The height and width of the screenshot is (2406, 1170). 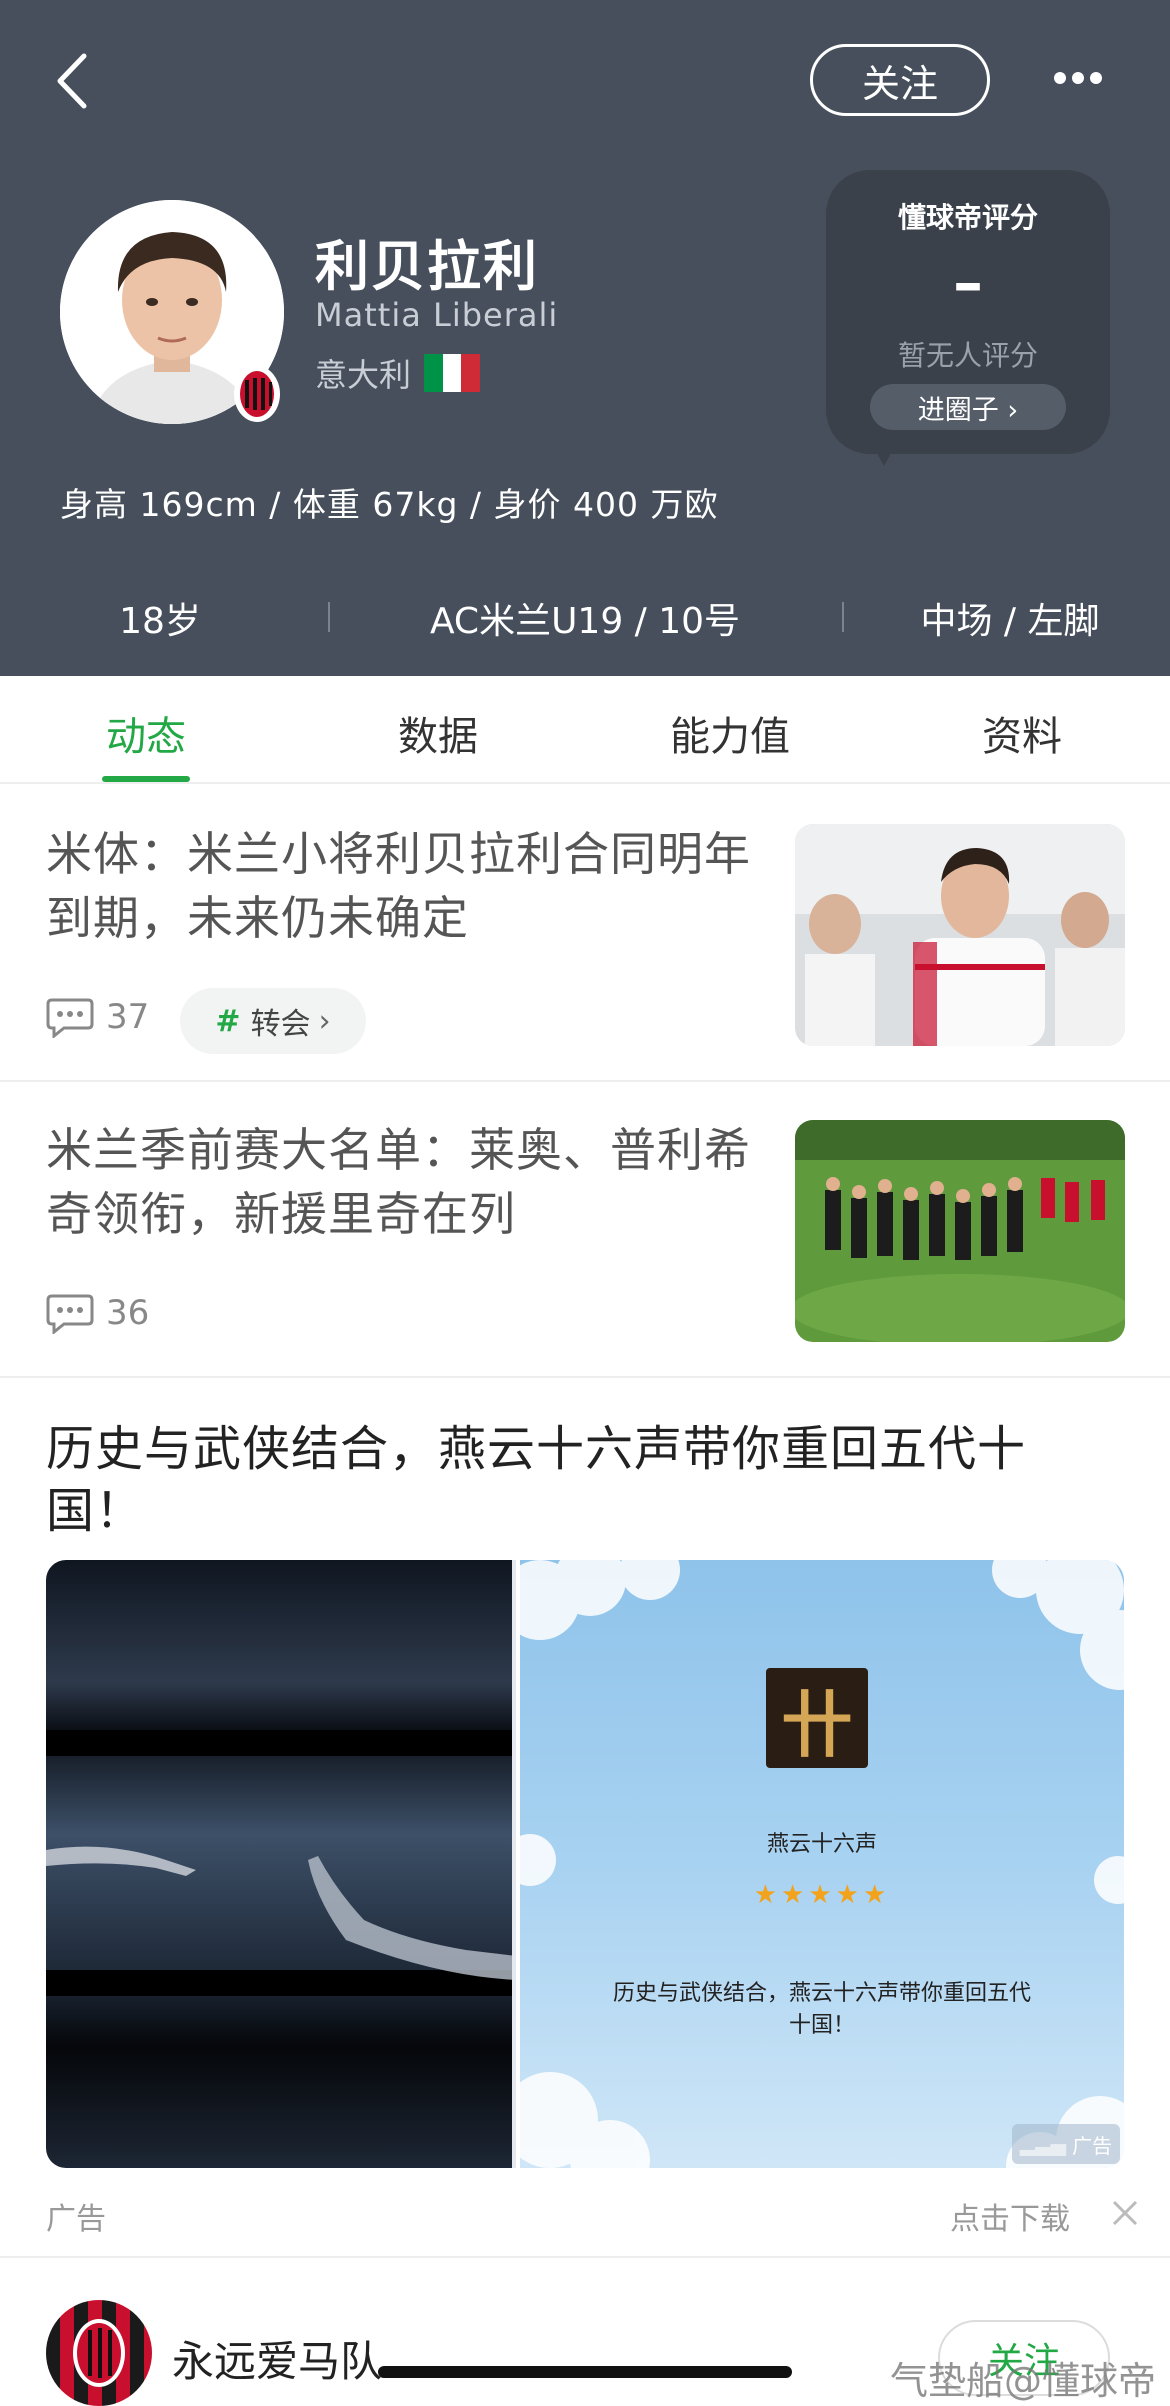 I want to click on chevron-right-icon: ›, so click(x=324, y=1021).